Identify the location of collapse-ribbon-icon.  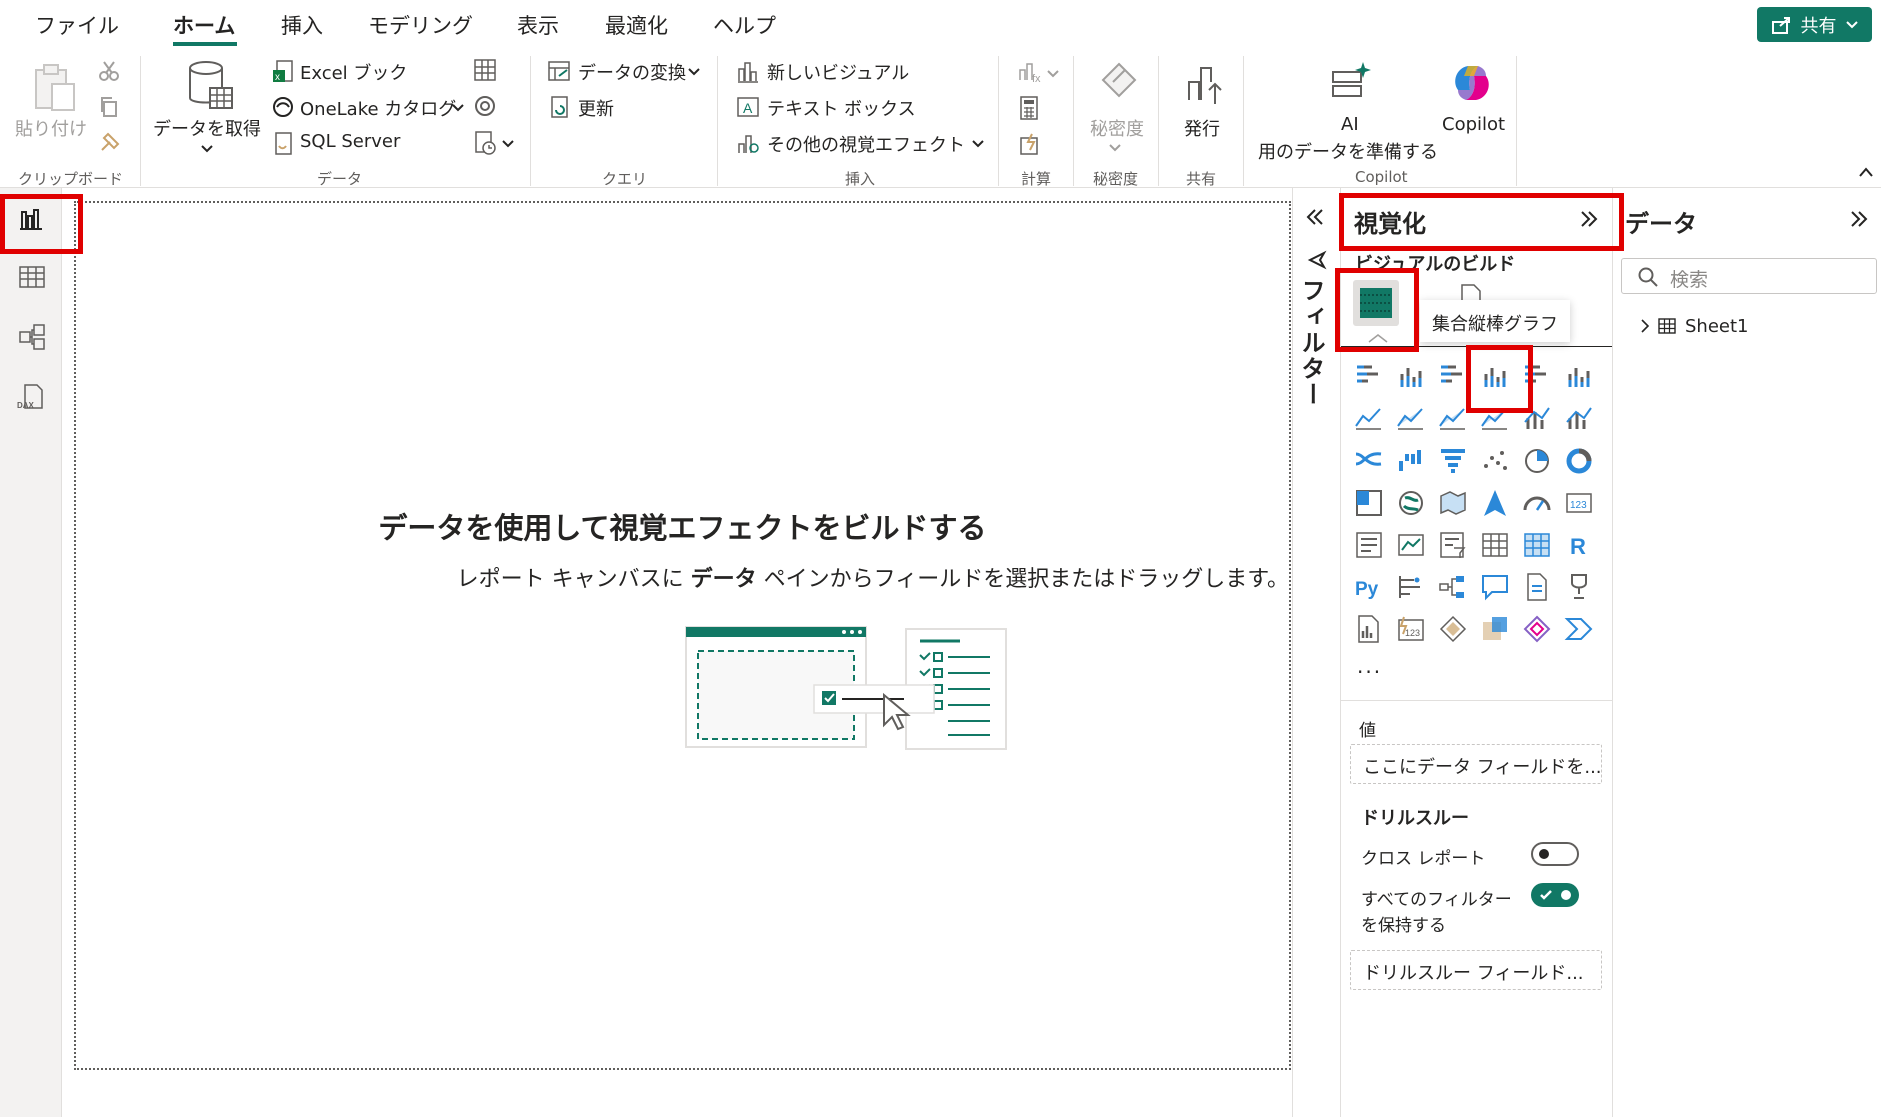
(1866, 172).